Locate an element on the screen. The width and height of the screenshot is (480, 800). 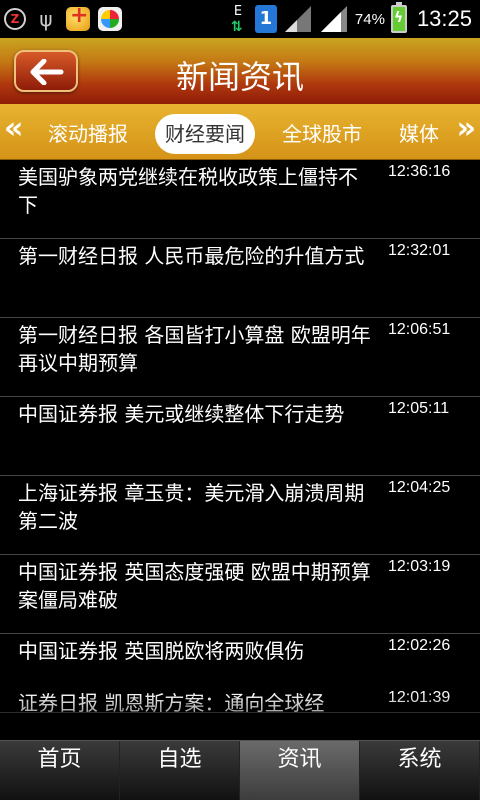
news-item: 证券日报 凯恩斯方案：通向全球经 12:01:39 is located at coordinates (240, 713).